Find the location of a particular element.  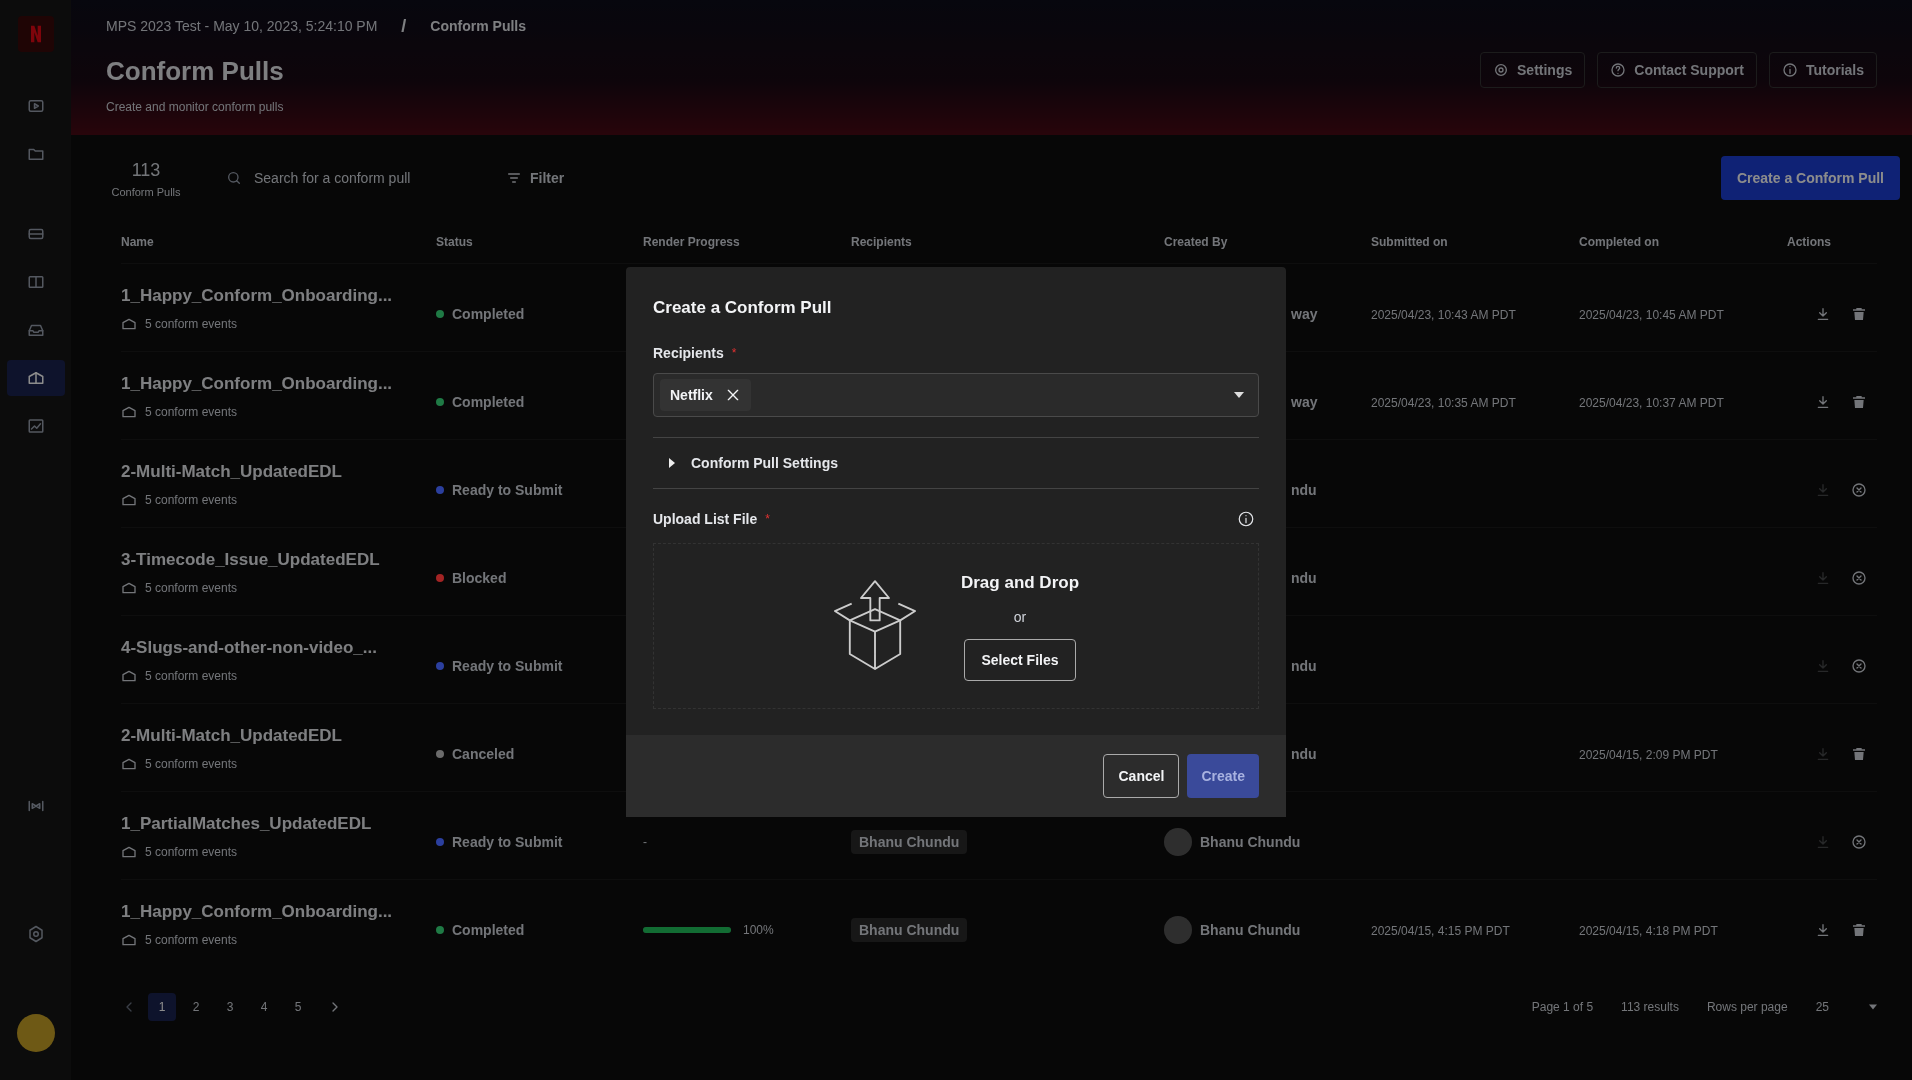

page-button: 2 is located at coordinates (196, 1007).